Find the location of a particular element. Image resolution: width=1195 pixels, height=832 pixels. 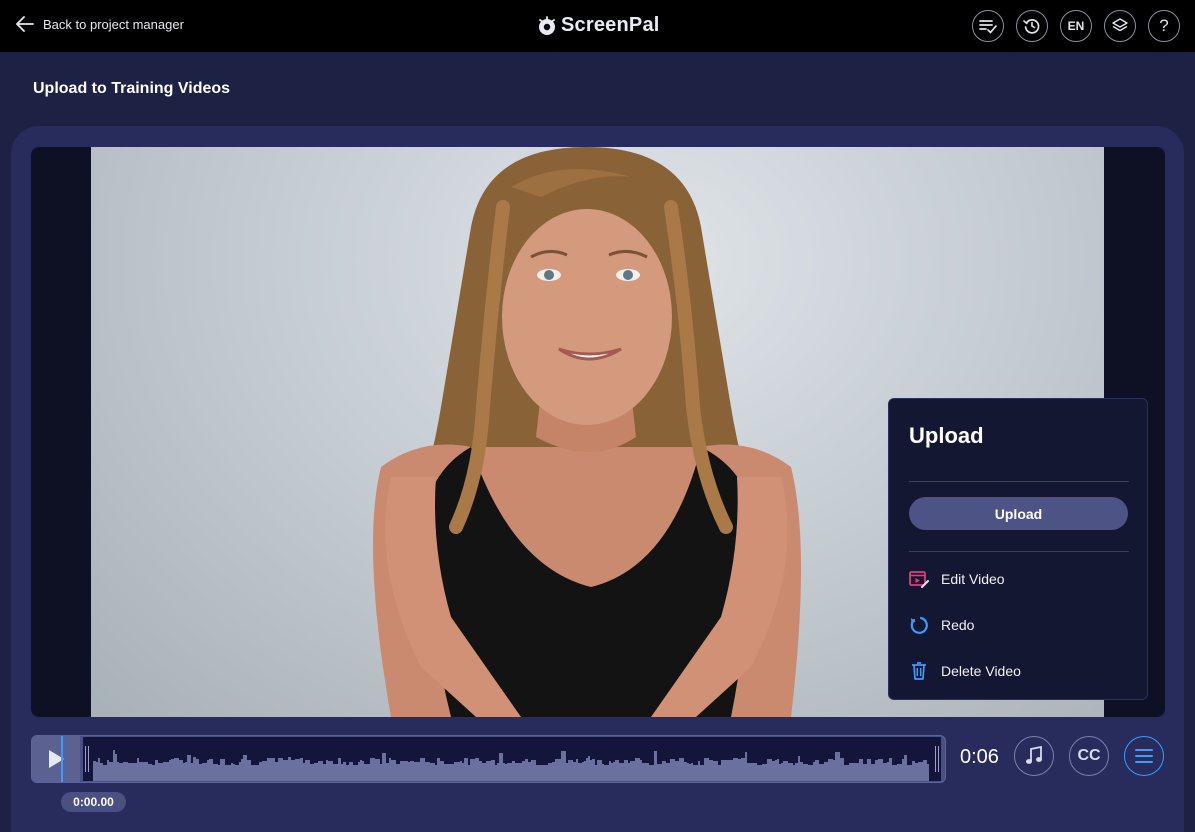

captions-button: CC is located at coordinates (1089, 756).